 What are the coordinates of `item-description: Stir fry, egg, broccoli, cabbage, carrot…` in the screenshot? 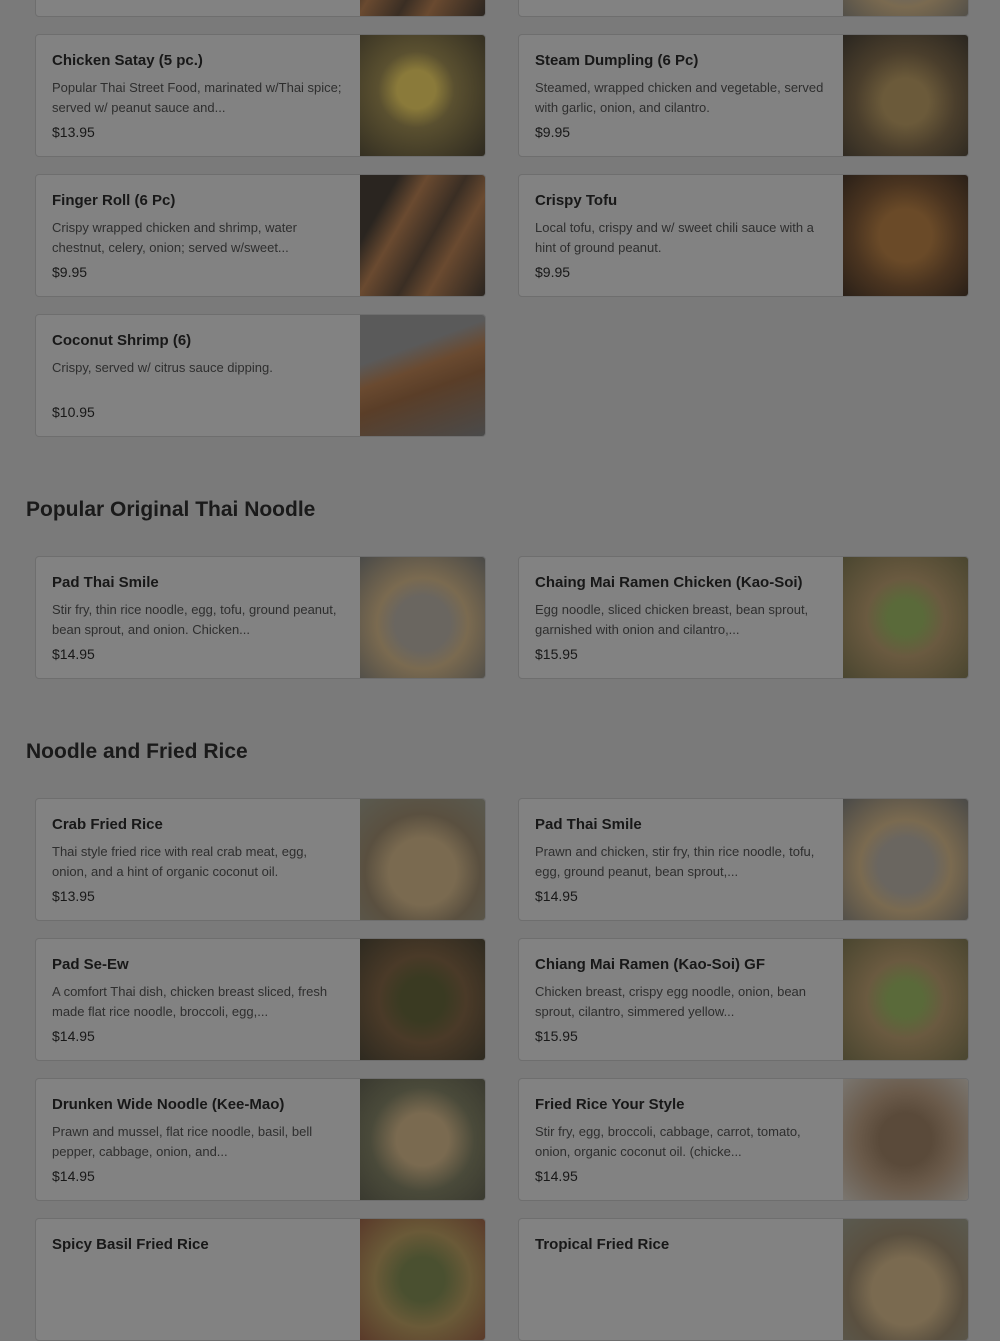 It's located at (668, 1141).